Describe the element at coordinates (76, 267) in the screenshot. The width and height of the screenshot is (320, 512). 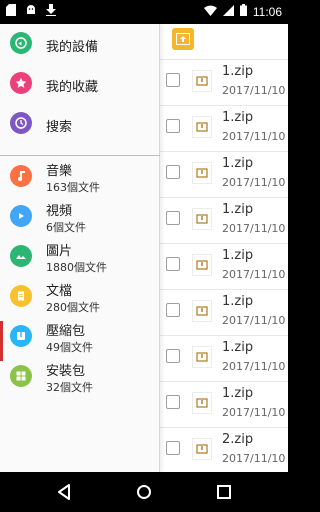
I see `category-count: 1880個文件` at that location.